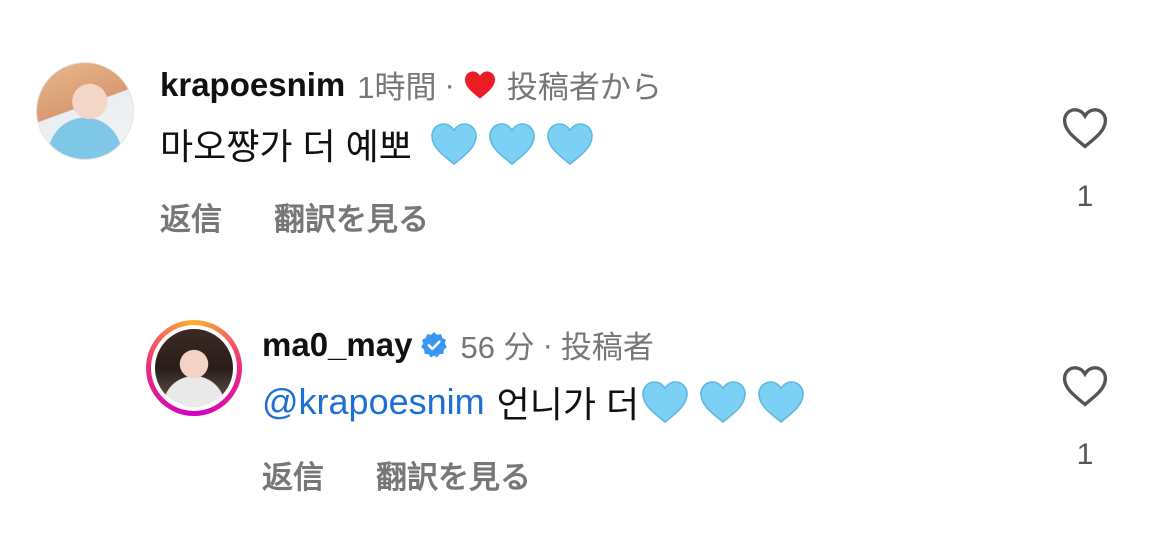 The height and width of the screenshot is (533, 1169). Describe the element at coordinates (568, 404) in the screenshot. I see `comment-body: 언니가 더` at that location.